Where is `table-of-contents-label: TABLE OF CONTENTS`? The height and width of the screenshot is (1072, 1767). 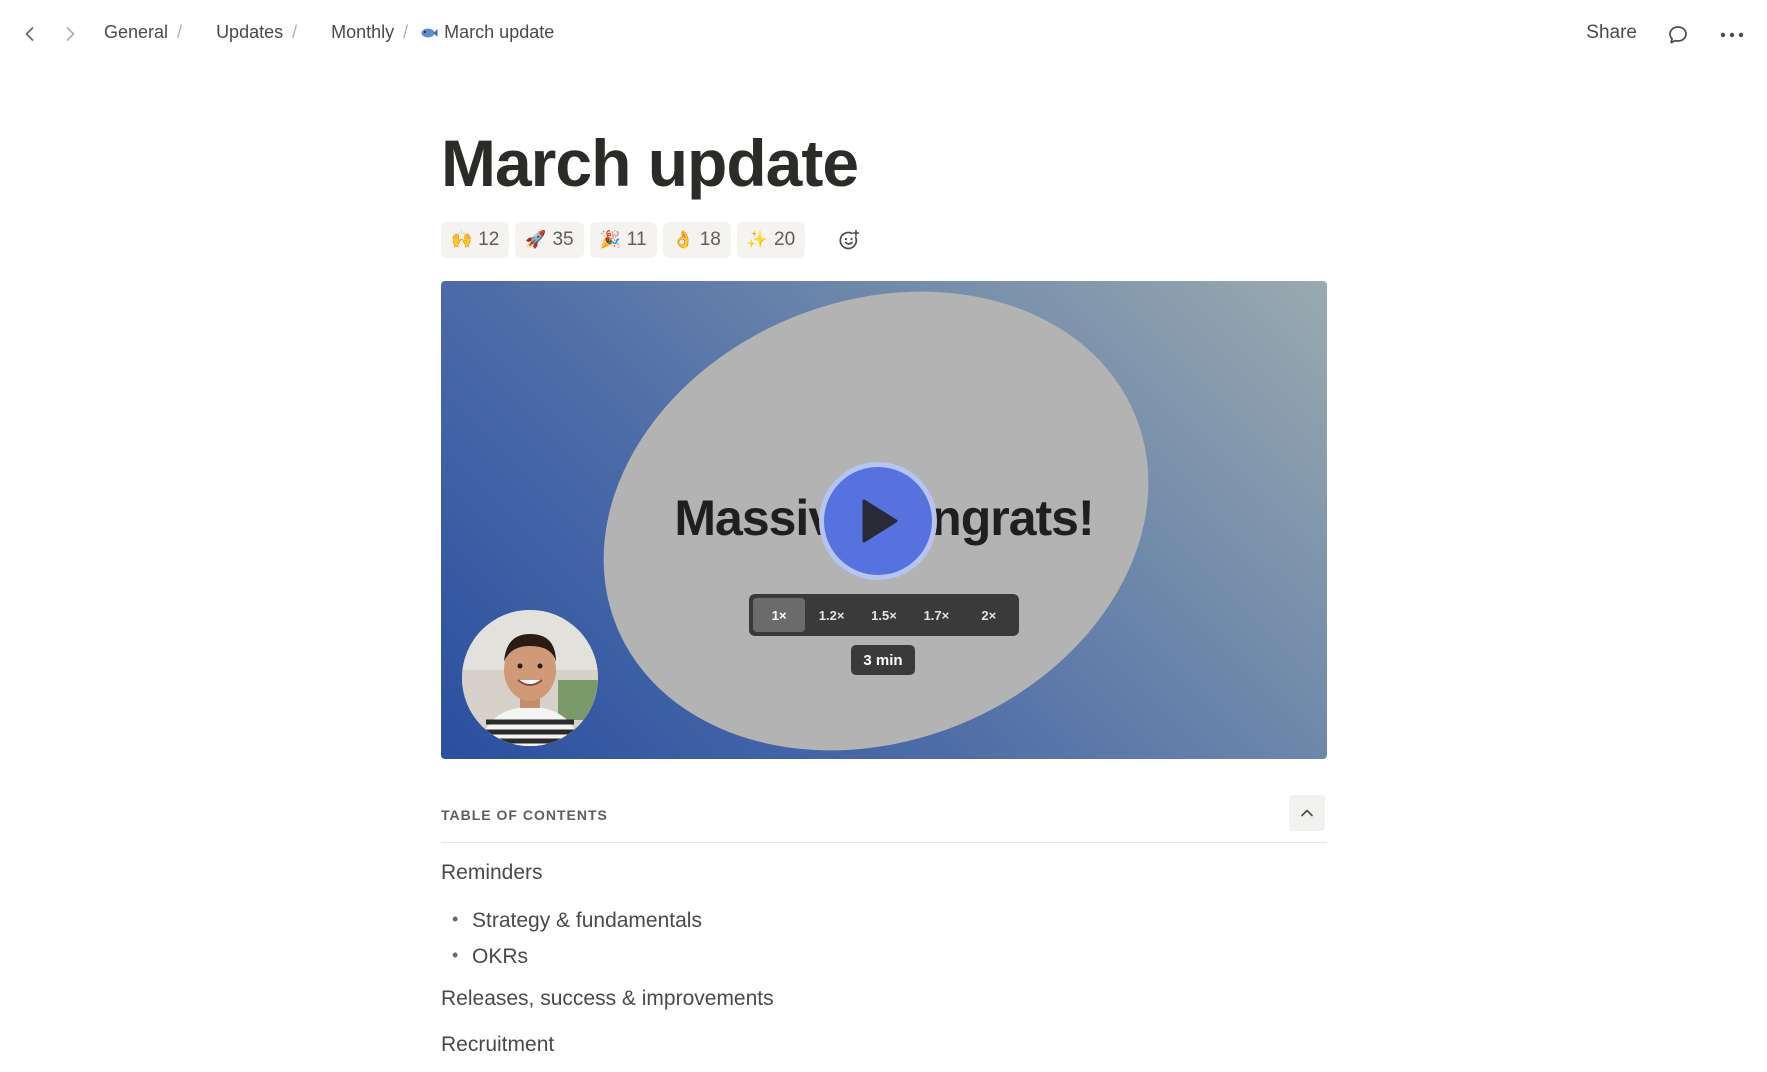 table-of-contents-label: TABLE OF CONTENTS is located at coordinates (524, 815).